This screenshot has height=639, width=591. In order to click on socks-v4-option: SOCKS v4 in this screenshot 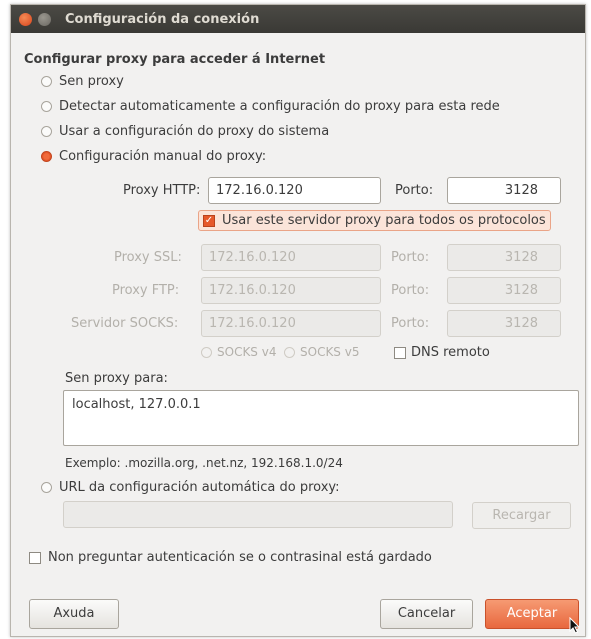, I will do `click(238, 352)`.